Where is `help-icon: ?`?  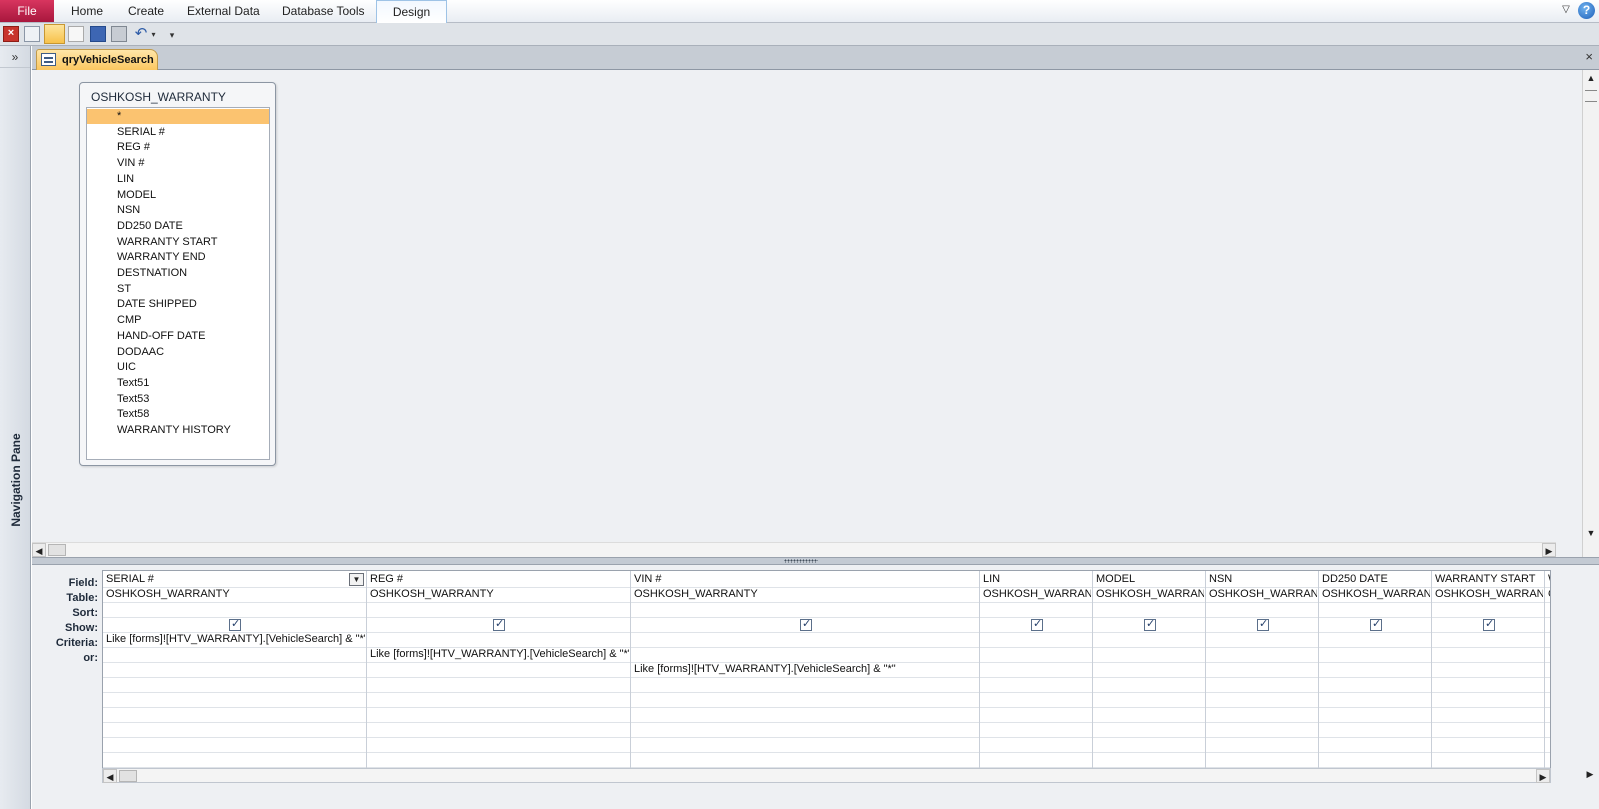 help-icon: ? is located at coordinates (1586, 10).